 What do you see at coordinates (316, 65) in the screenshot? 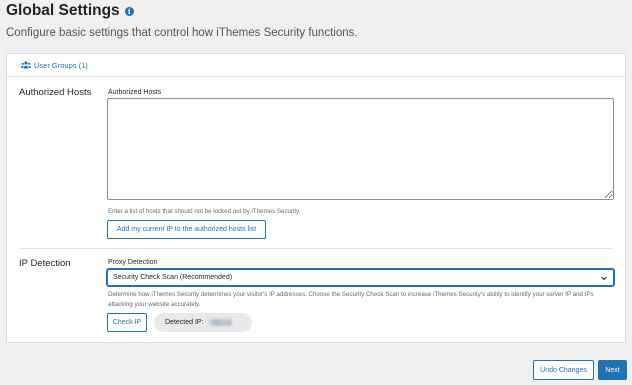
I see `tab-bar: User Groups (1)` at bounding box center [316, 65].